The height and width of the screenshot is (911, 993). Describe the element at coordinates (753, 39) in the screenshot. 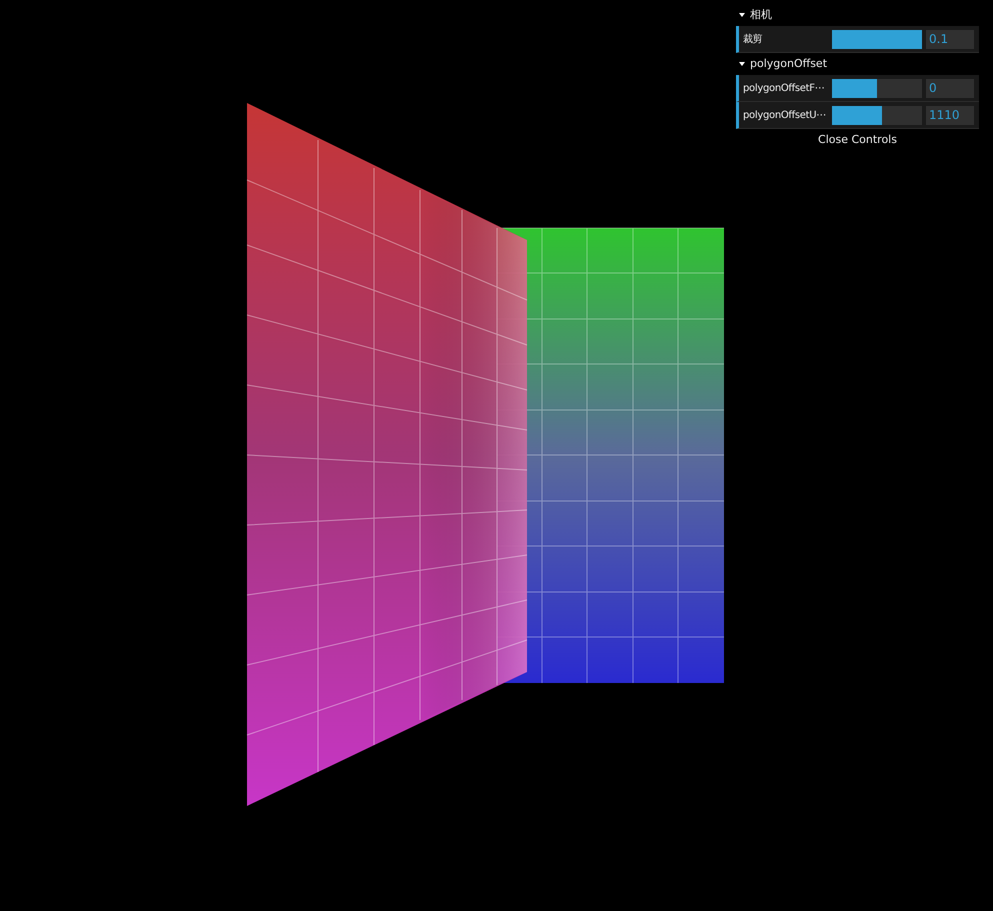

I see `control-label: 裁剪` at that location.